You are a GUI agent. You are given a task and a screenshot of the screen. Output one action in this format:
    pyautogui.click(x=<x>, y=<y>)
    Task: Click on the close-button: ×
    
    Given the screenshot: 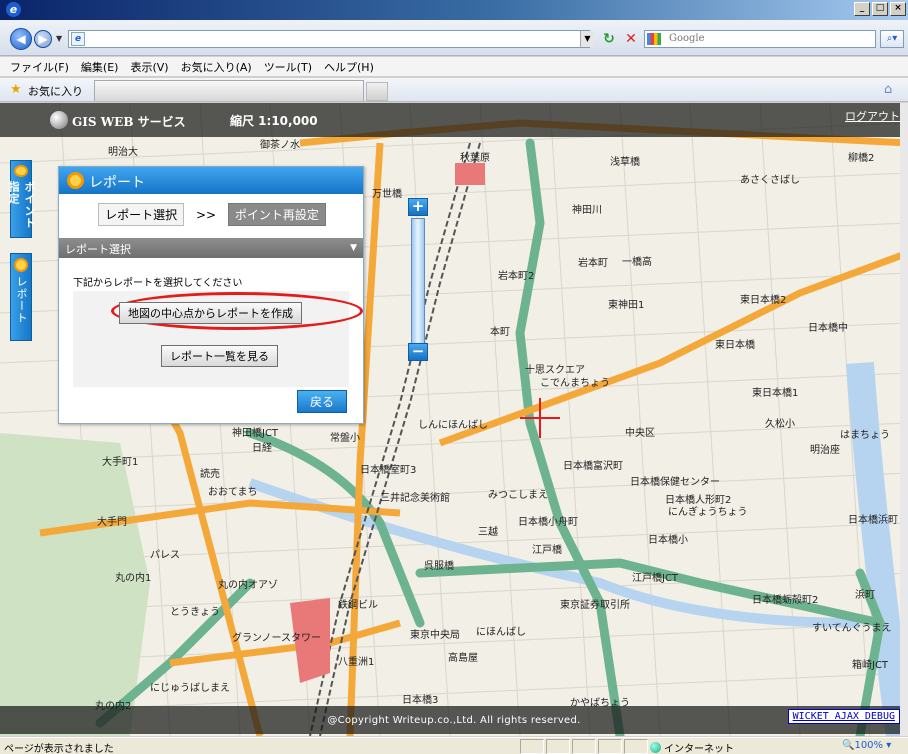 What is the action you would take?
    pyautogui.click(x=898, y=9)
    